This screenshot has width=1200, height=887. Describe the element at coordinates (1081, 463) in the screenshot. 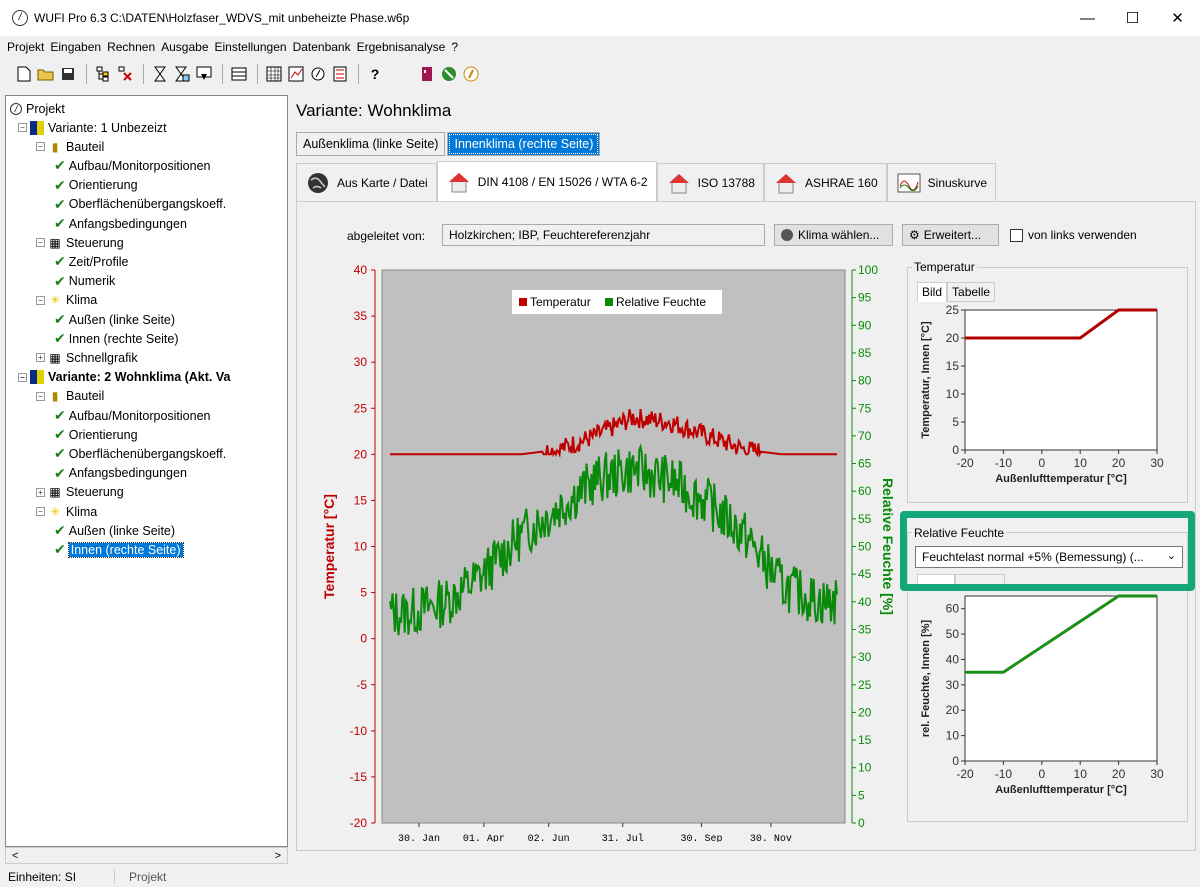

I see `x-tick-label: 10` at that location.